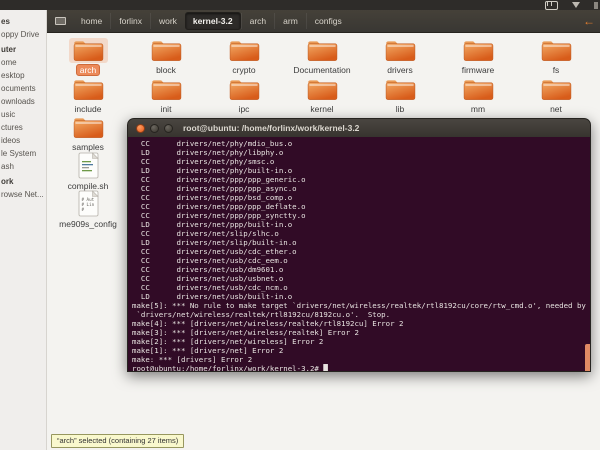 This screenshot has width=600, height=450. I want to click on file-item-label: crypto, so click(244, 70).